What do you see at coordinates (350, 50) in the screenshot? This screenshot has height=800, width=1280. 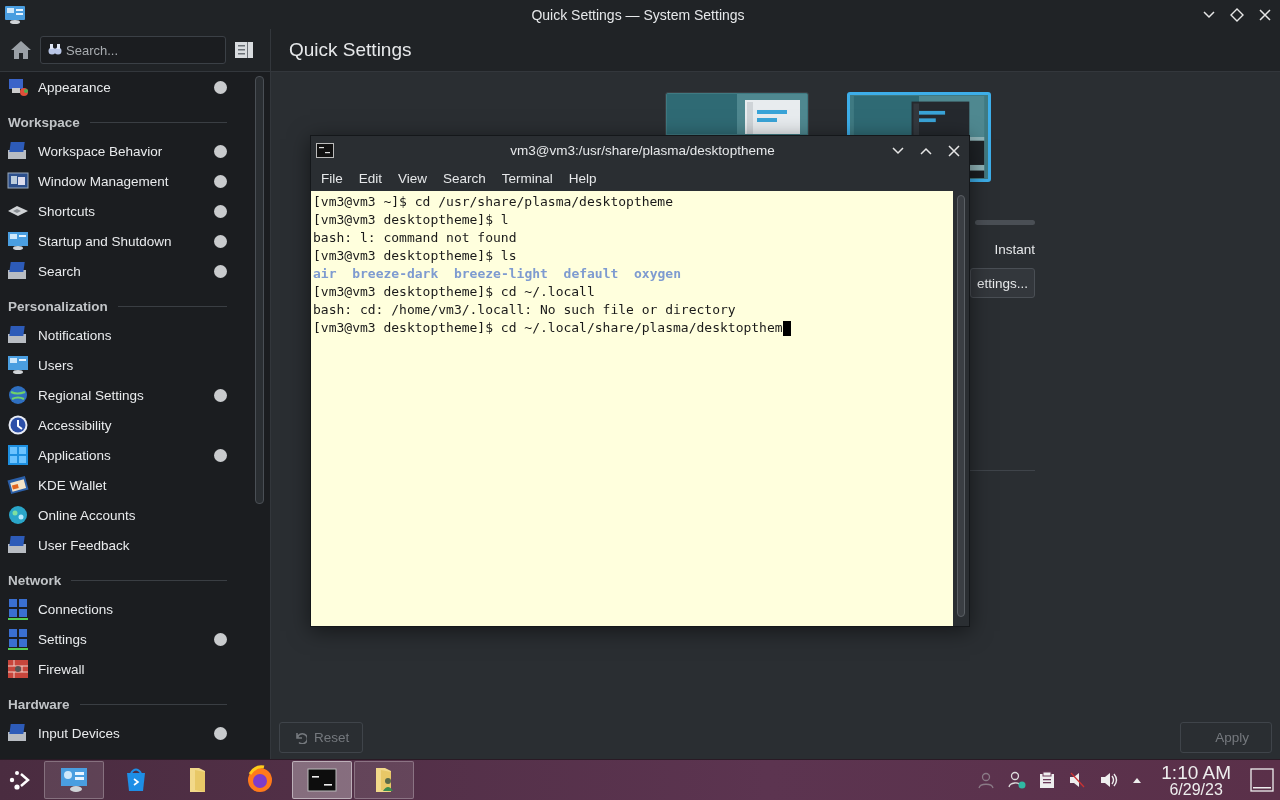 I see `page-title: Quick Settings` at bounding box center [350, 50].